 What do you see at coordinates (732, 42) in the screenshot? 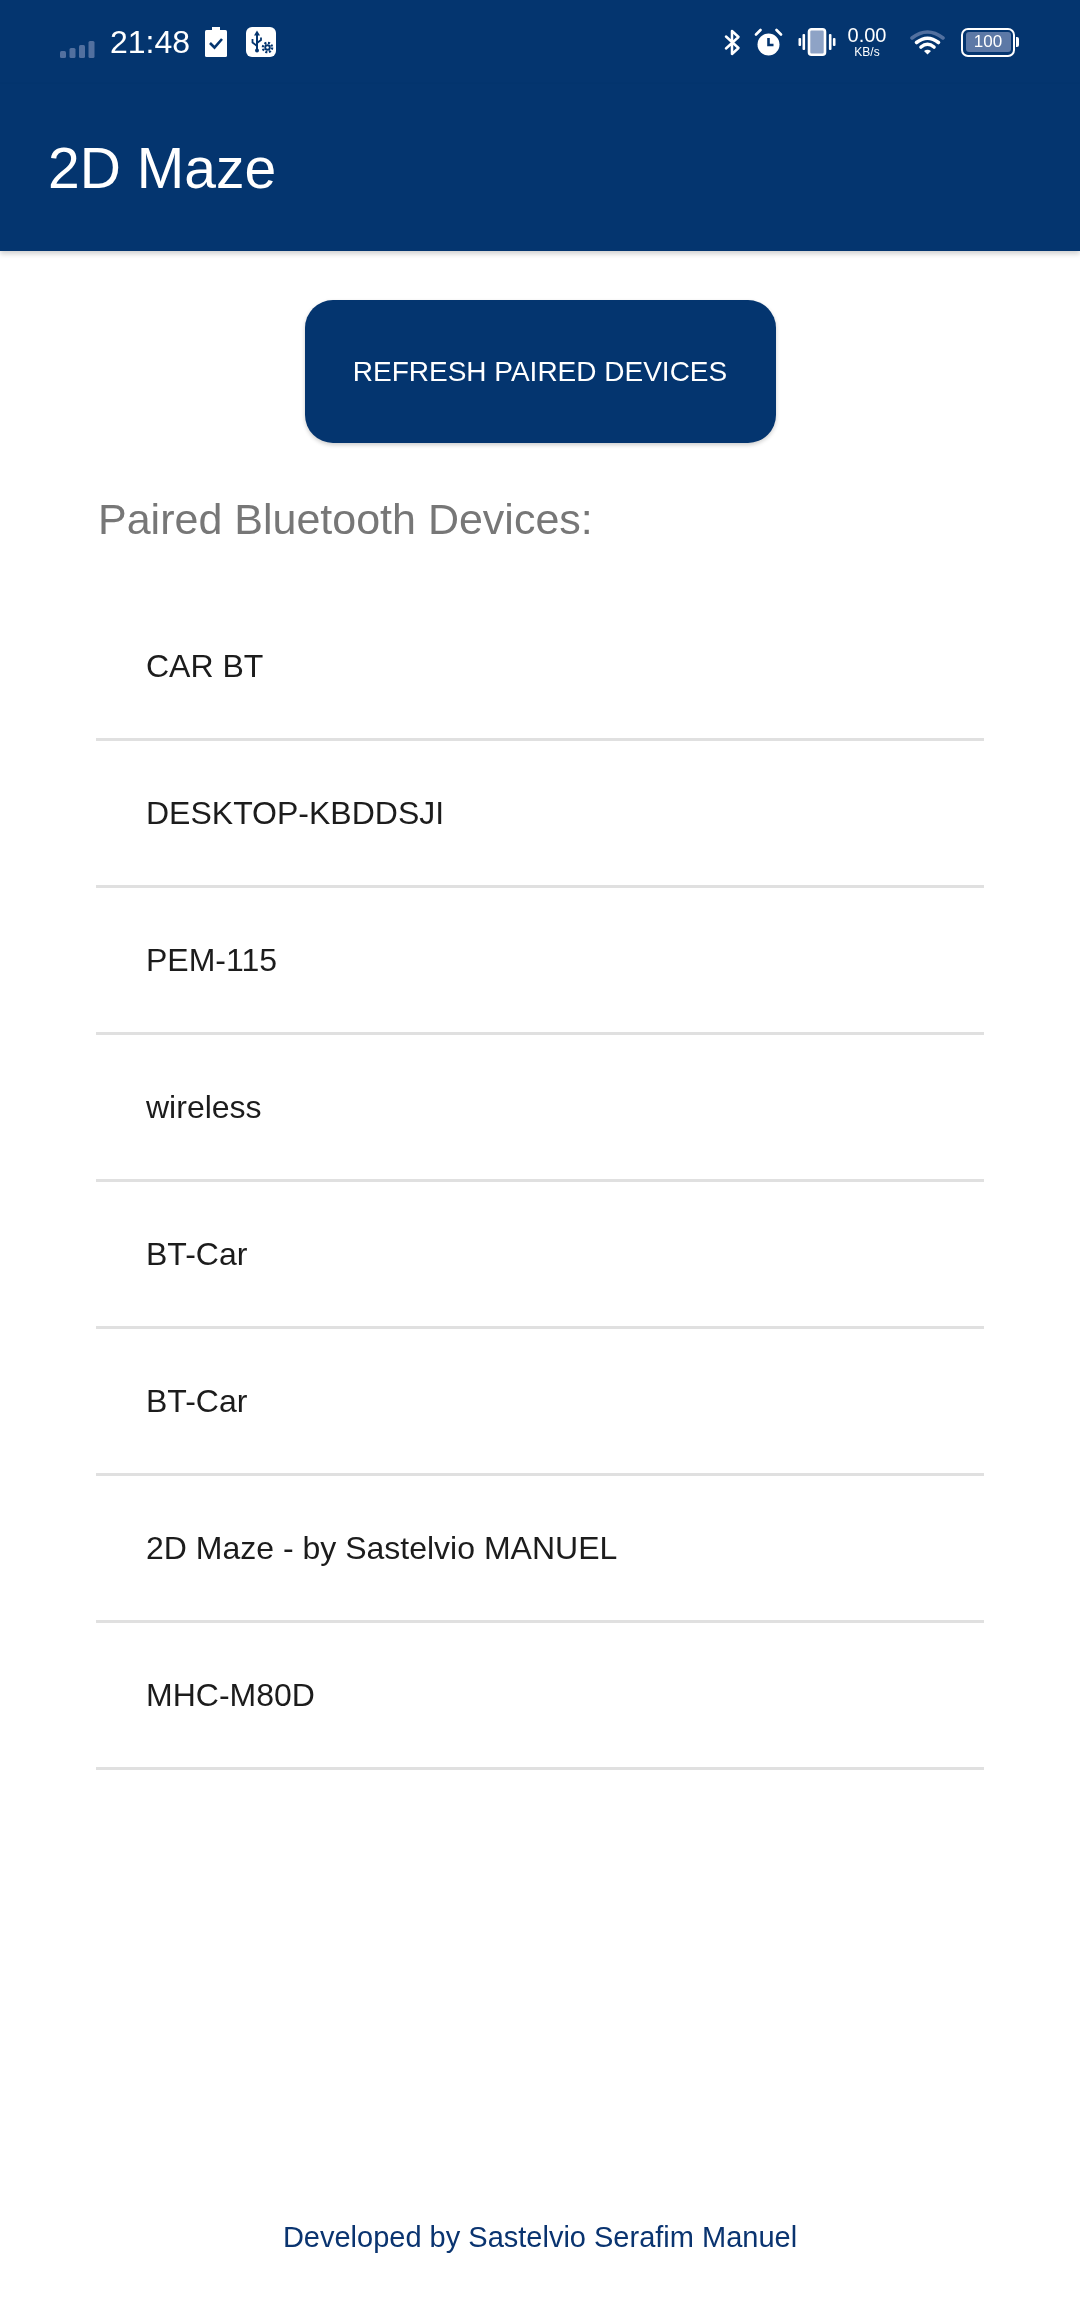
I see `bluetooth-icon` at bounding box center [732, 42].